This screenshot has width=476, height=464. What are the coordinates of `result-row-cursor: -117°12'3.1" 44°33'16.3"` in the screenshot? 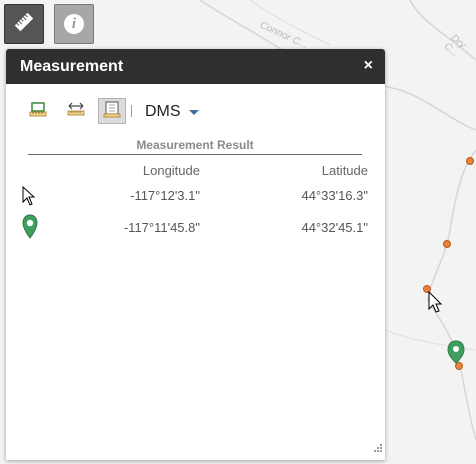 It's located at (195, 197).